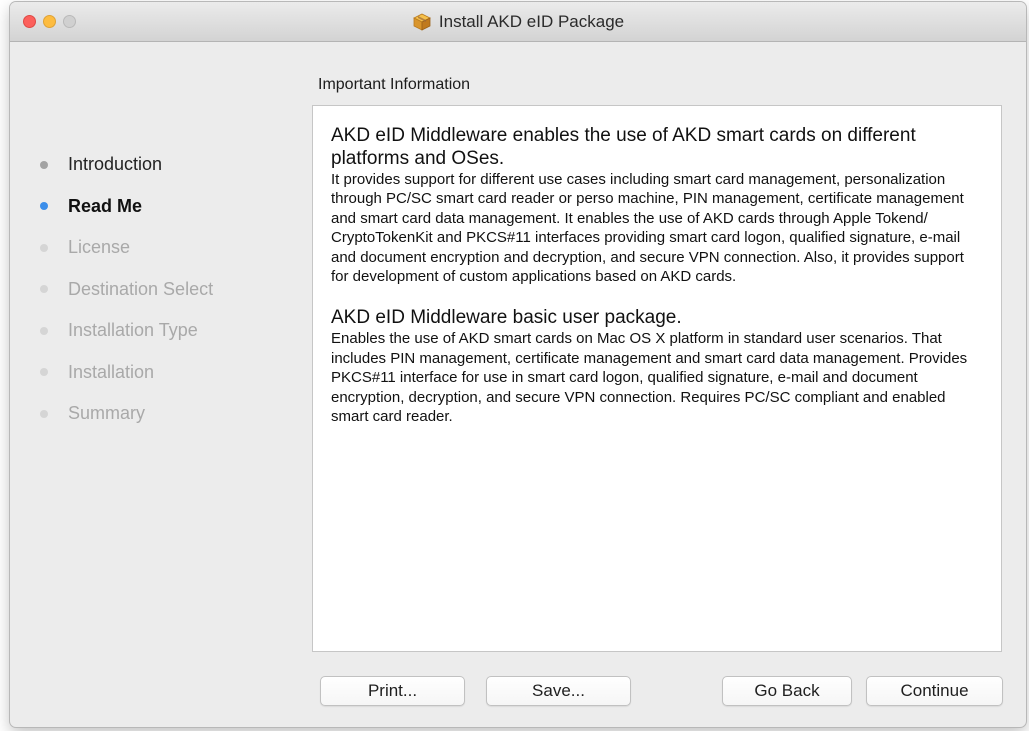  I want to click on package-box-icon, so click(421, 22).